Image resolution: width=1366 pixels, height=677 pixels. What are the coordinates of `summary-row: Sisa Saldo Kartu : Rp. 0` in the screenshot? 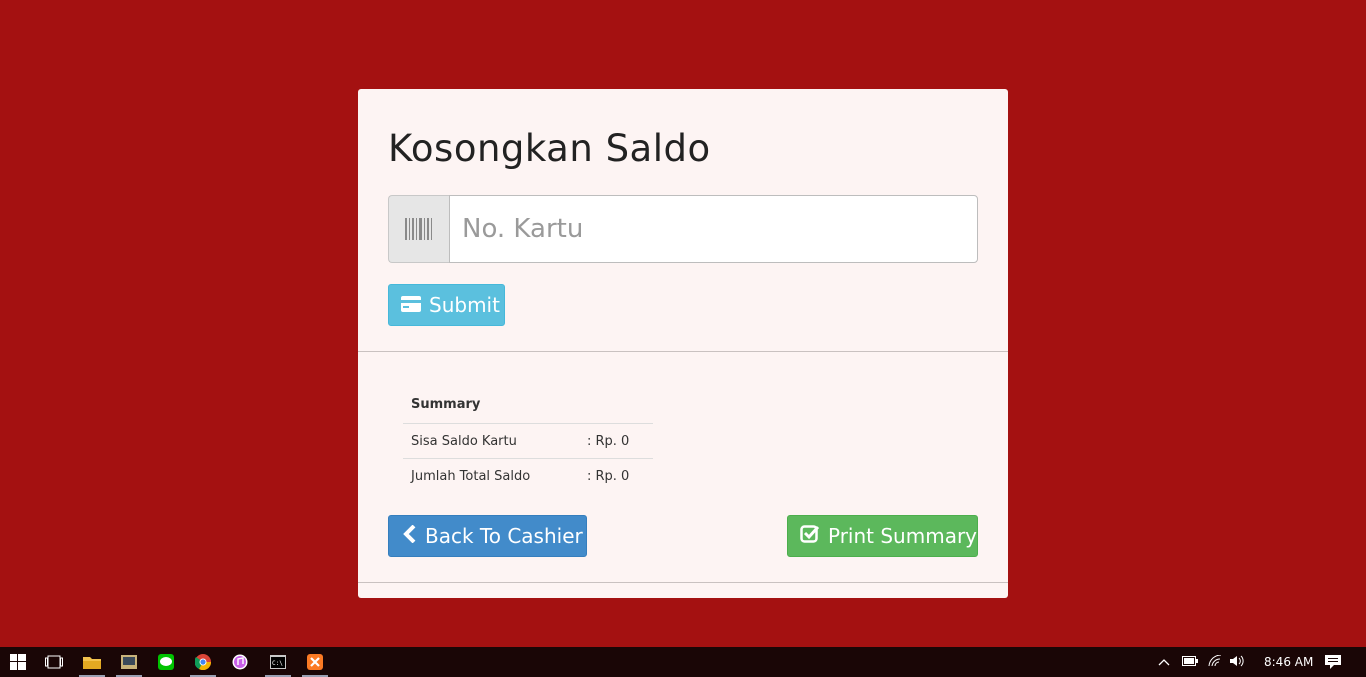 It's located at (528, 441).